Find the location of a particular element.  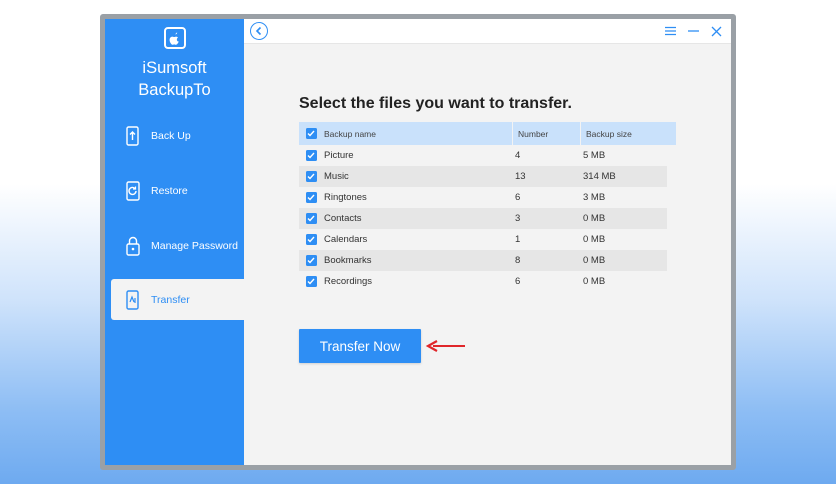

minimize-icon is located at coordinates (693, 31).